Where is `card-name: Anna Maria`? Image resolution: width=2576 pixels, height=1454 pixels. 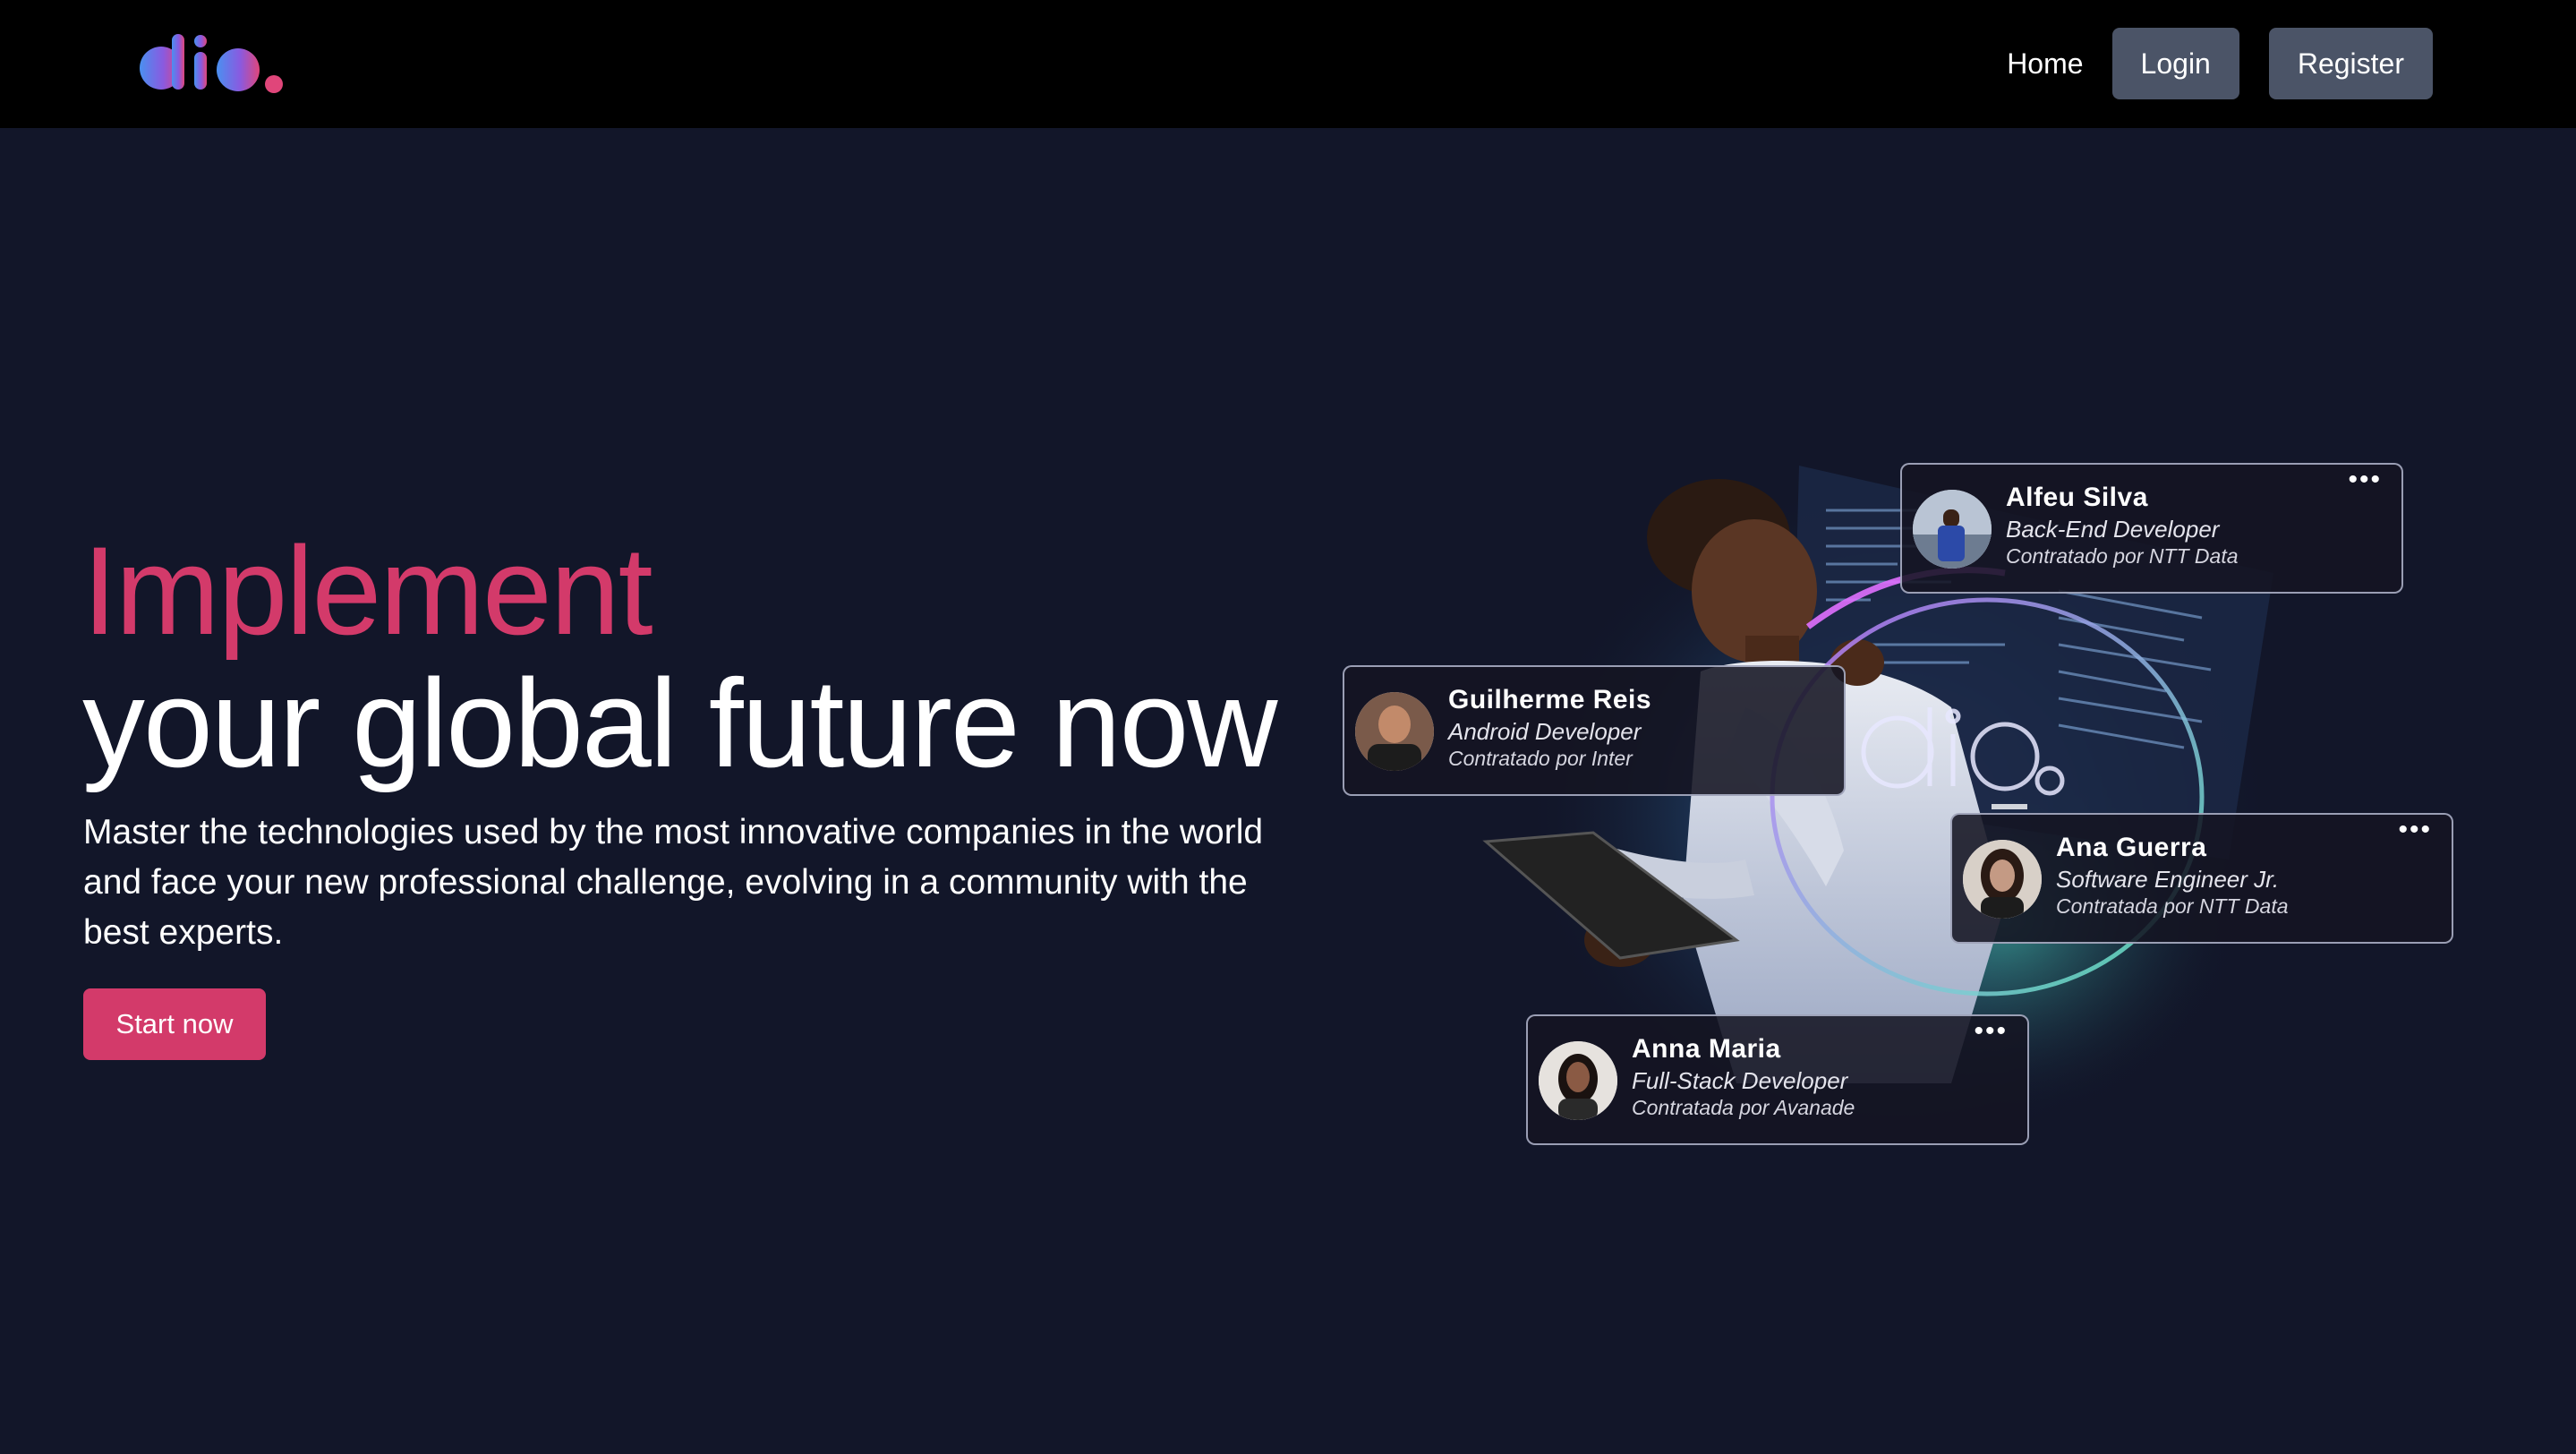 card-name: Anna Maria is located at coordinates (1706, 1049).